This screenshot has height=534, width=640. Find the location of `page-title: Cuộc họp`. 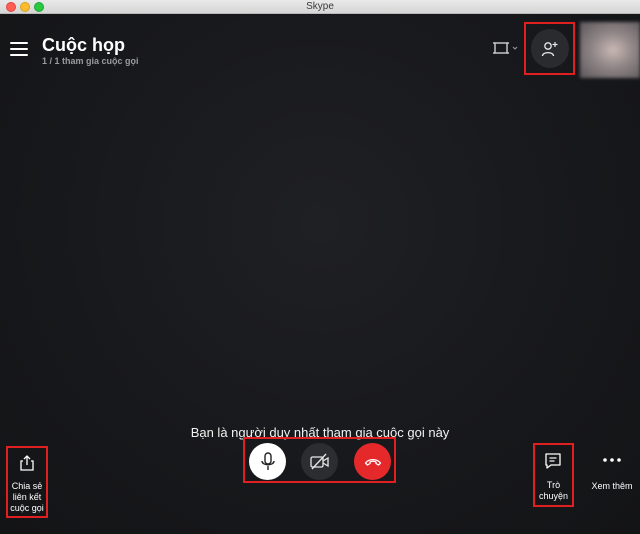

page-title: Cuộc họp is located at coordinates (83, 45).